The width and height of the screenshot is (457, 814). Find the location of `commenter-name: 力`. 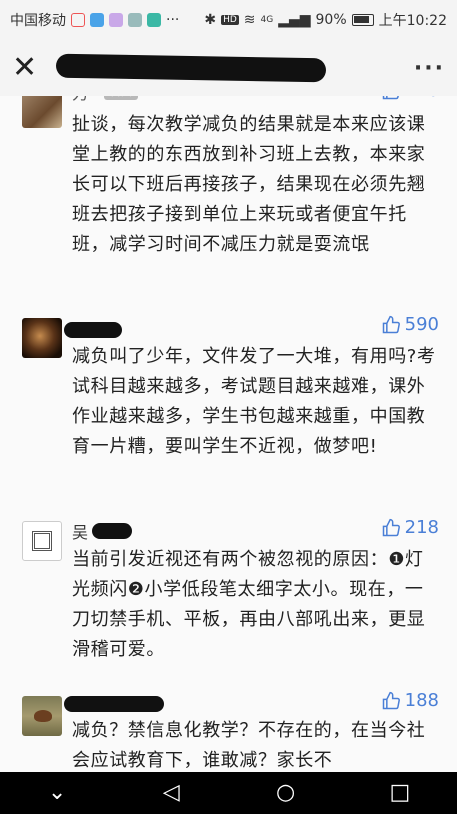

commenter-name: 力 is located at coordinates (80, 100).